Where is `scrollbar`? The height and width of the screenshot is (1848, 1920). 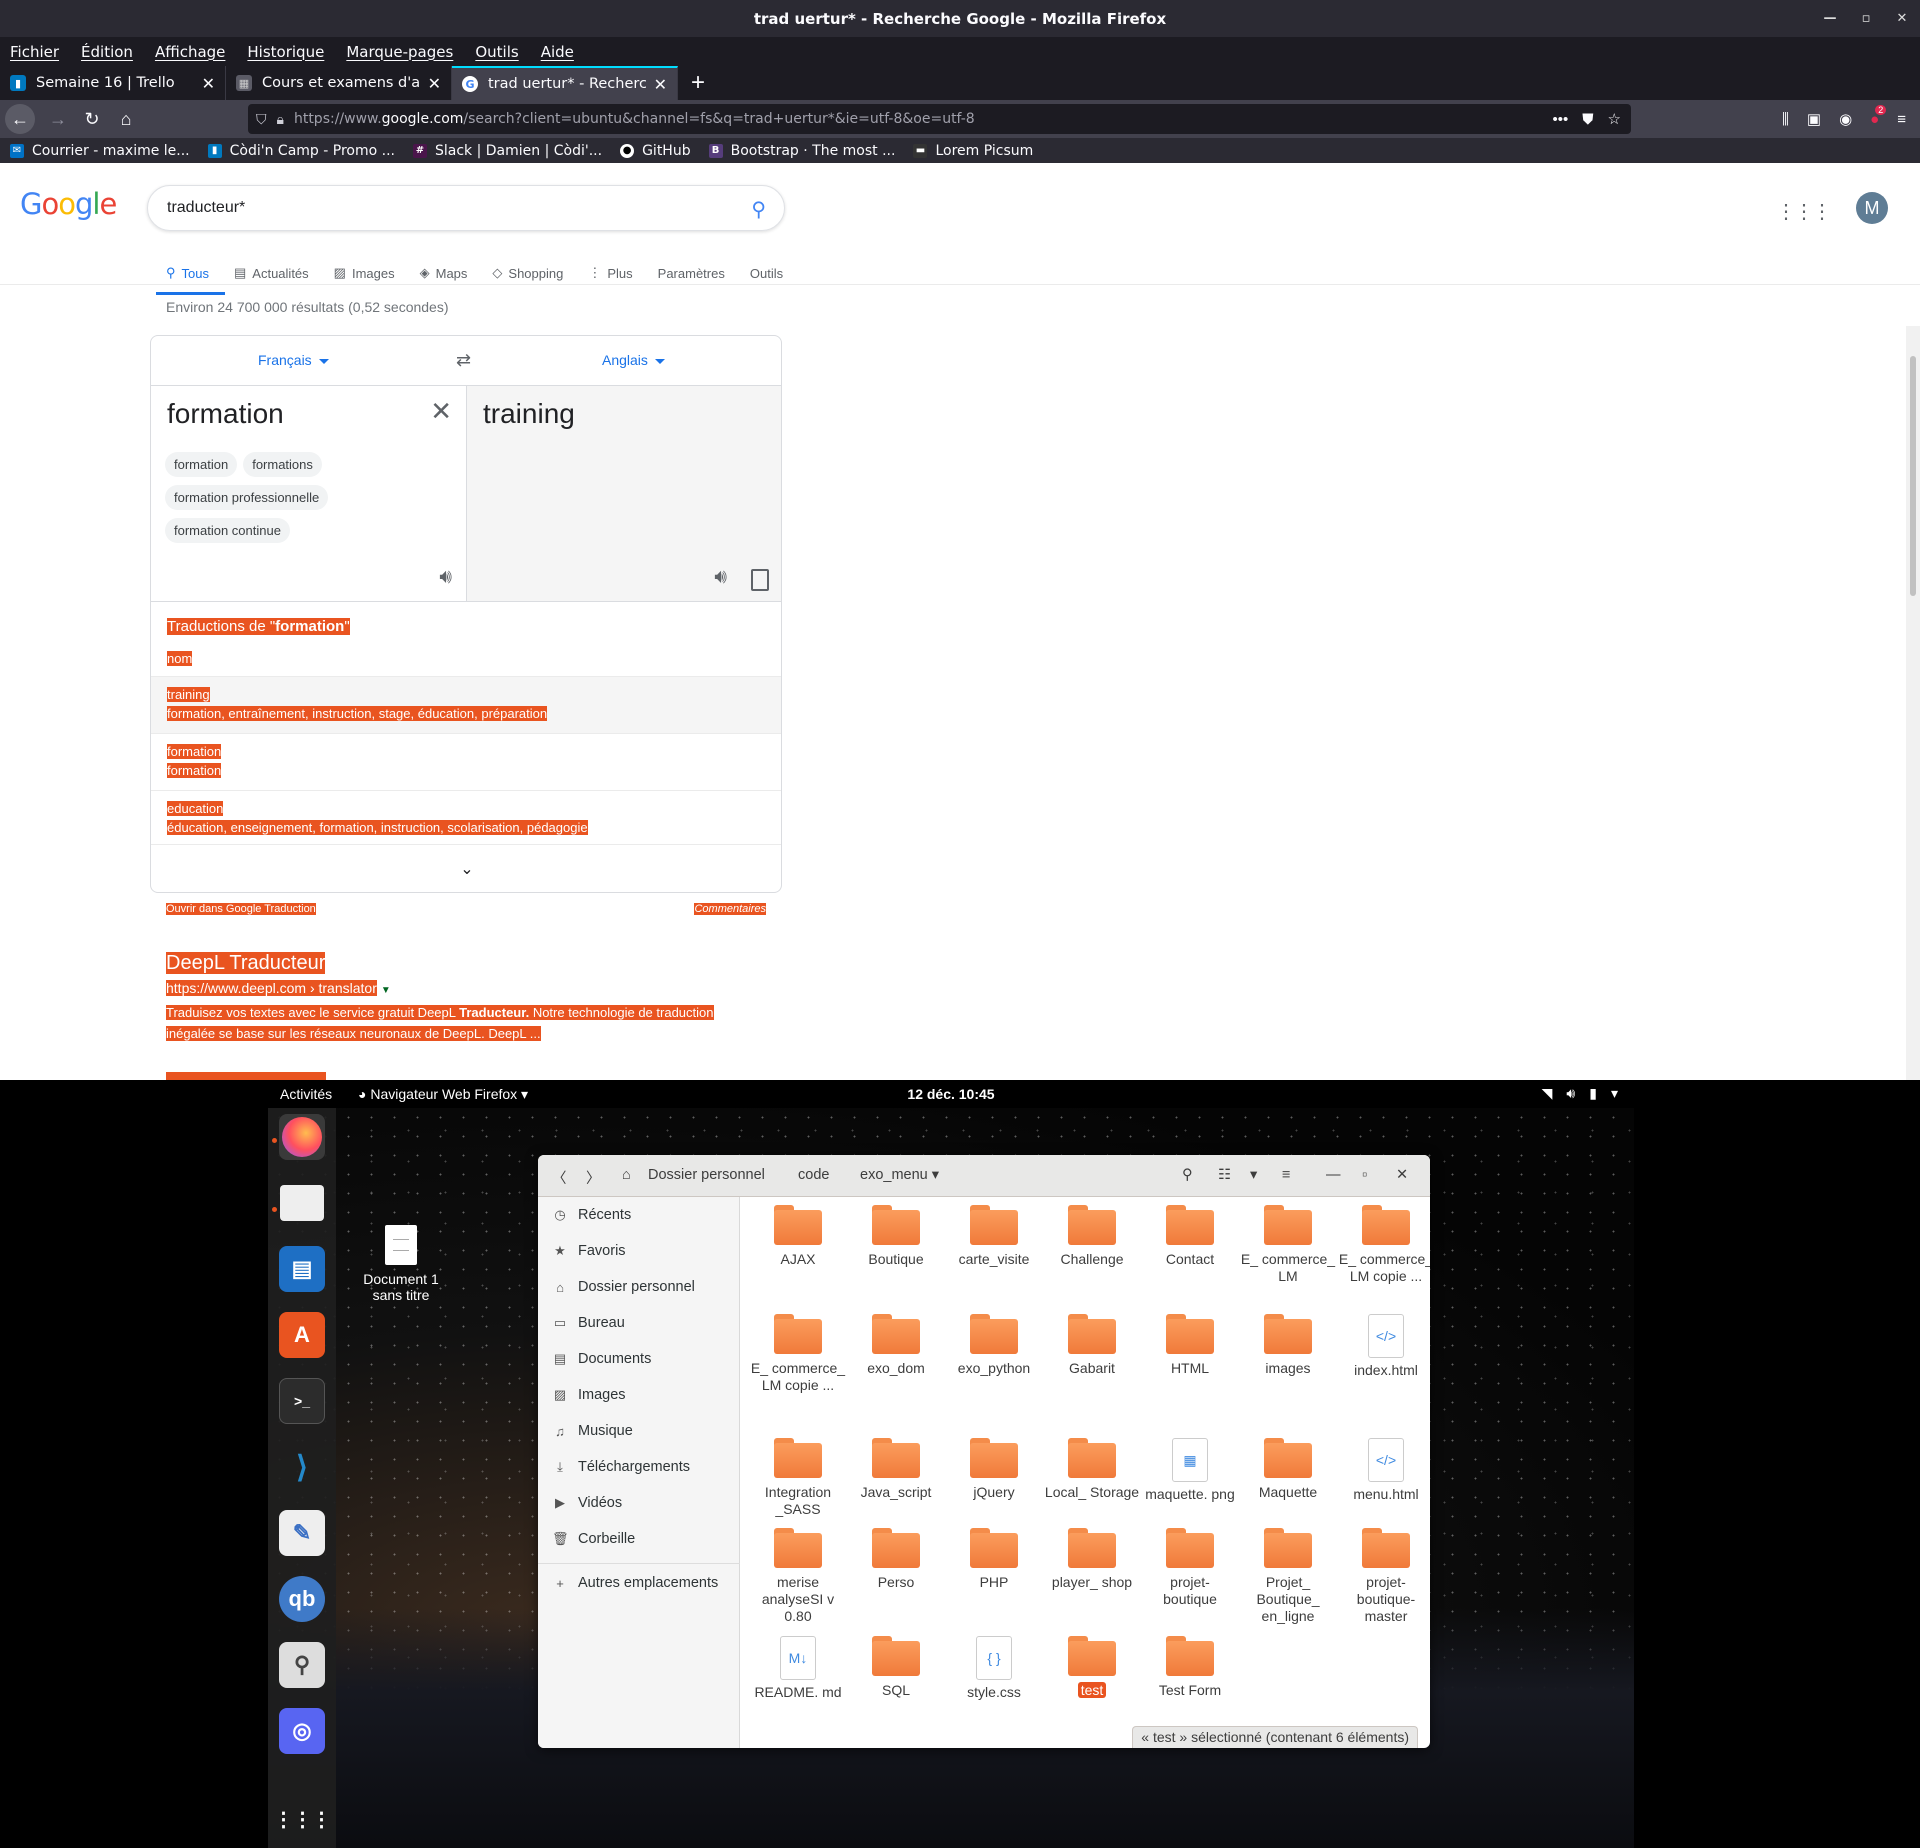
scrollbar is located at coordinates (1913, 703).